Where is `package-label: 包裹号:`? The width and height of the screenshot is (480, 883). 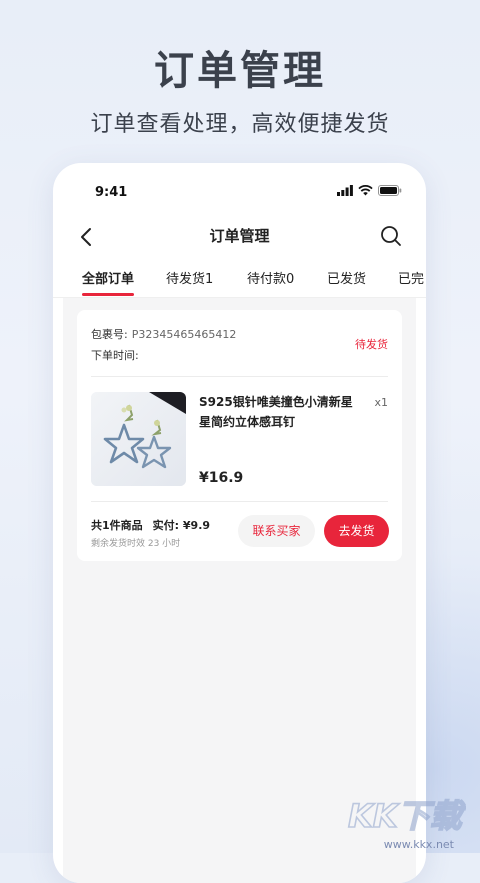 package-label: 包裹号: is located at coordinates (109, 334).